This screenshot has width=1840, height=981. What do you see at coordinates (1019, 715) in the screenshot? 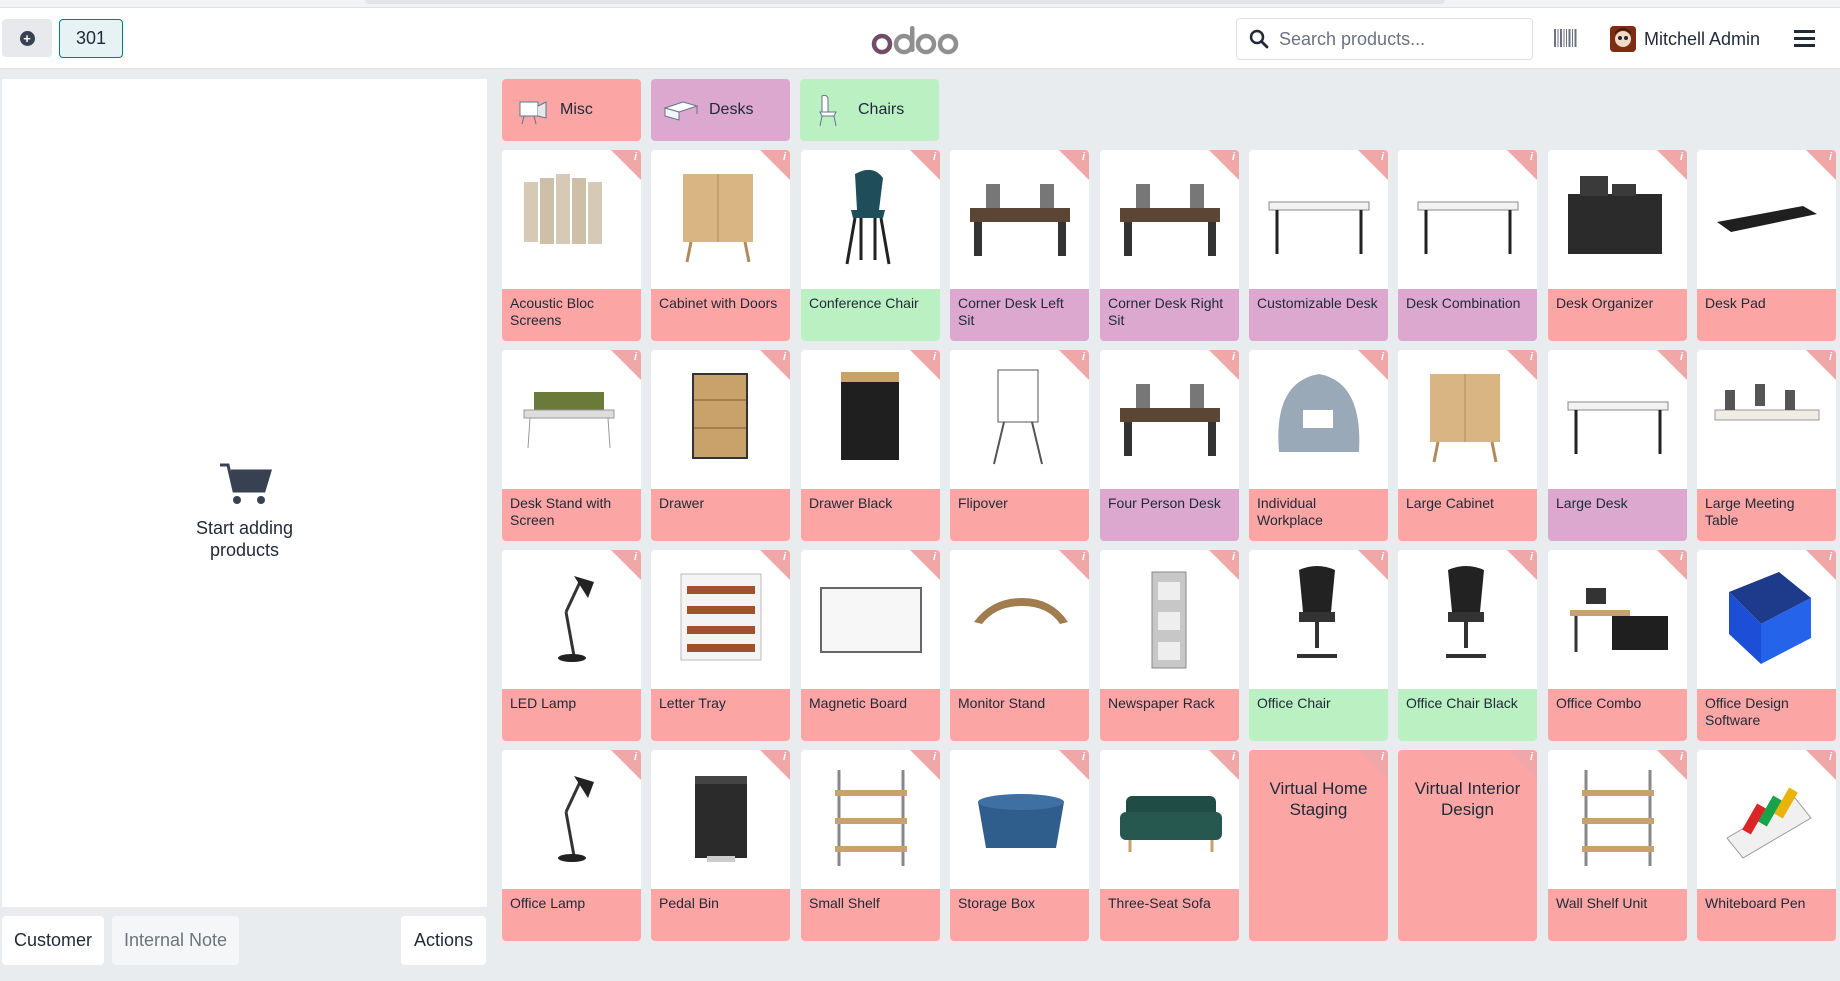
I see `product-name: Monitor Stand` at bounding box center [1019, 715].